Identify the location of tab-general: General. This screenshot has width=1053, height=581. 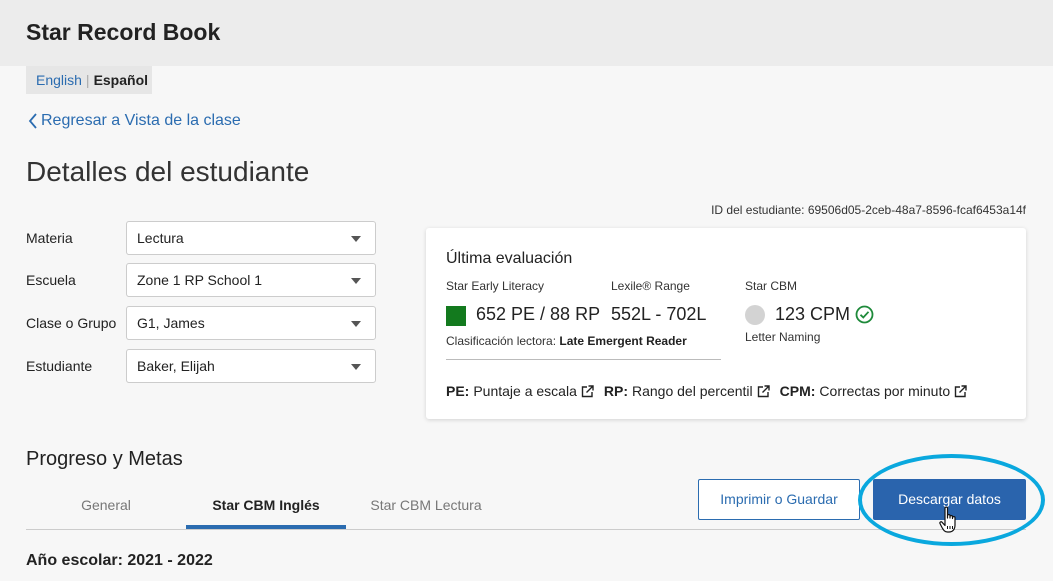
(106, 508).